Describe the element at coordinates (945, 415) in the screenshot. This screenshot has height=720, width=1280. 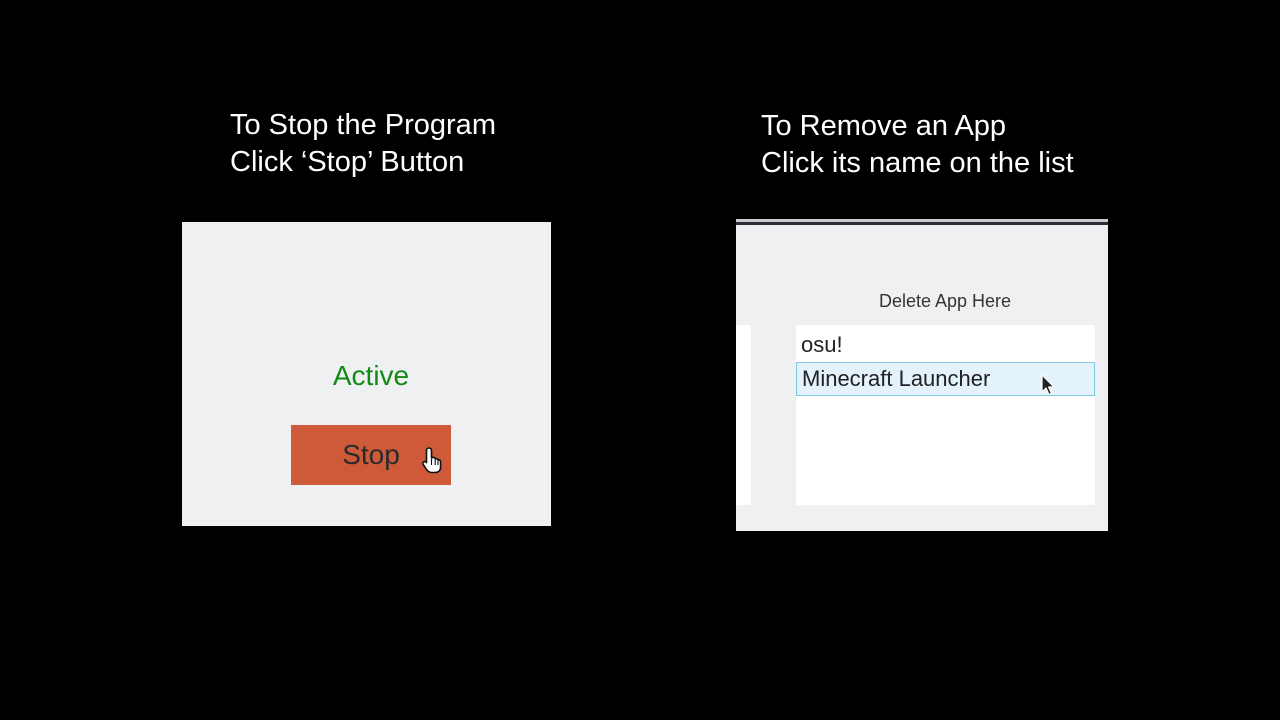
I see `app-list: osu! Minecraft Launcher` at that location.